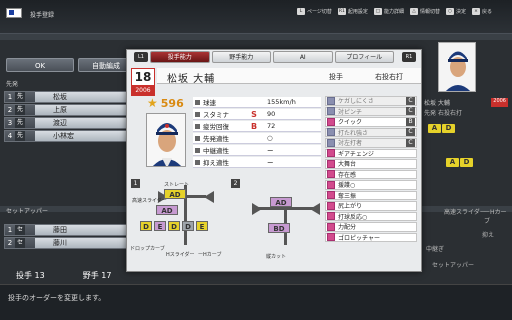 The image size is (512, 320). I want to click on overall-rating: ★ 596, so click(165, 103).